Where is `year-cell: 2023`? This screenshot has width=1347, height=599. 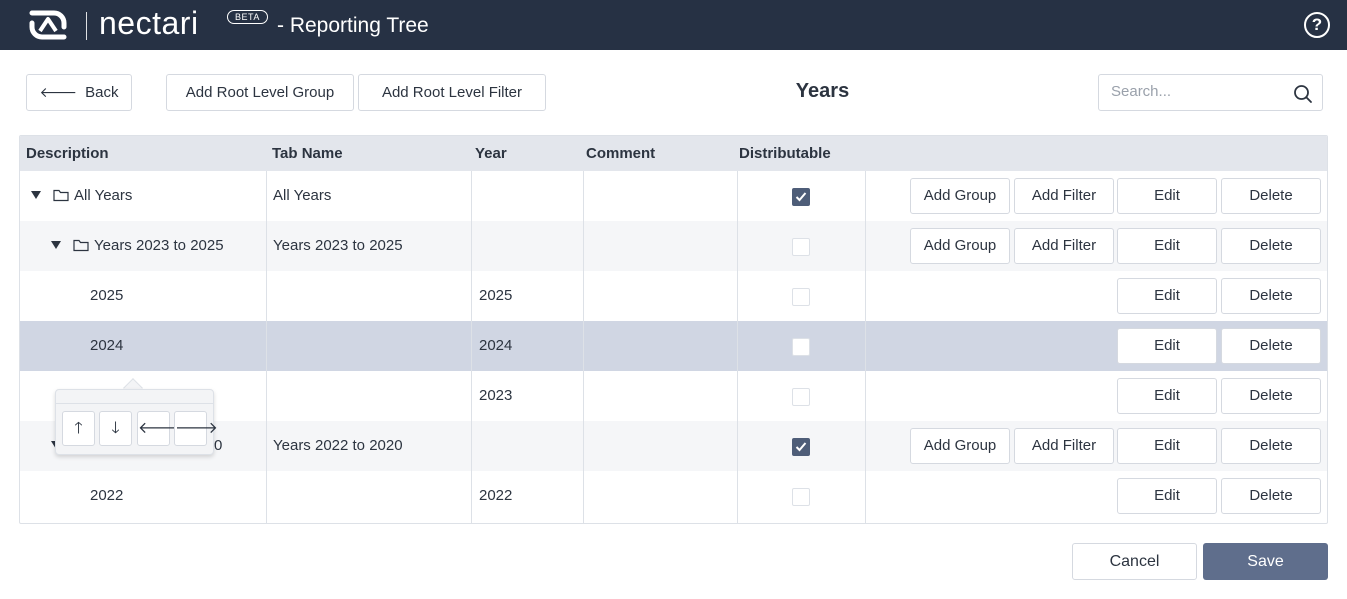
year-cell: 2023 is located at coordinates (496, 395).